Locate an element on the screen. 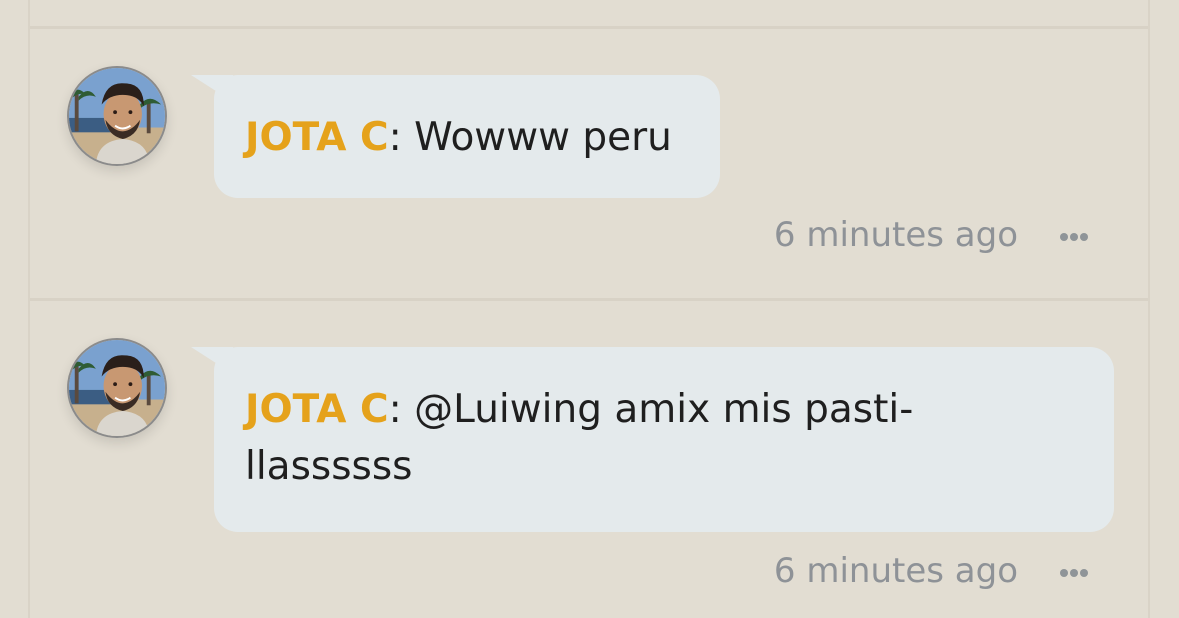 This screenshot has height=618, width=1179. message-text: : Wowww peru is located at coordinates (530, 137).